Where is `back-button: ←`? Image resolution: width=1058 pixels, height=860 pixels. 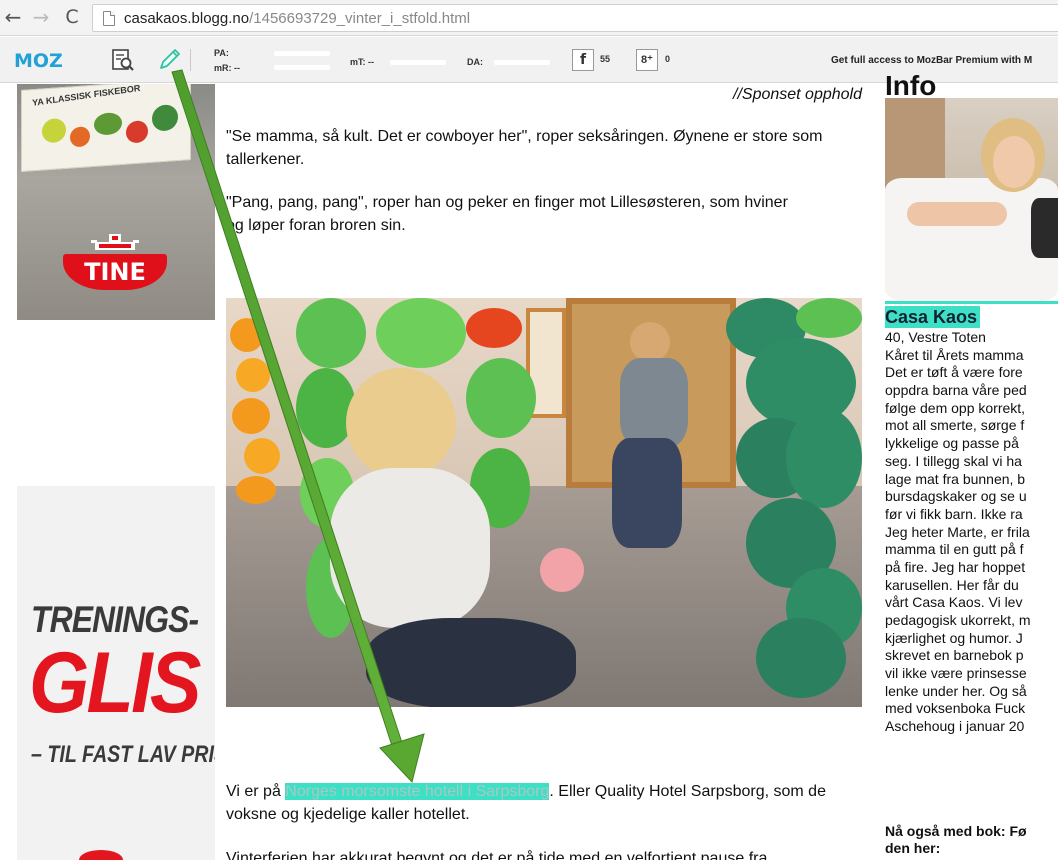 back-button: ← is located at coordinates (13, 17).